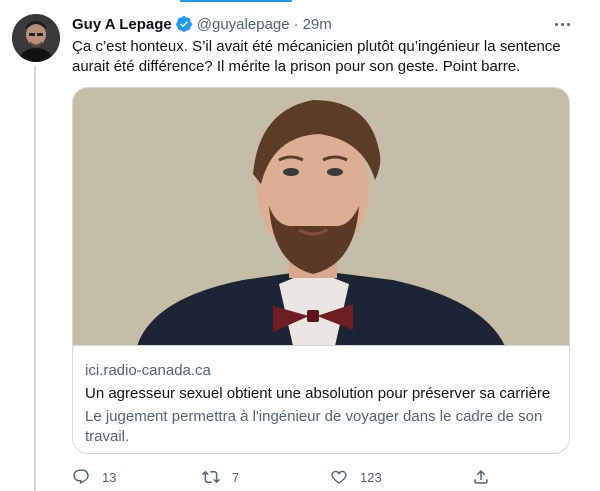 This screenshot has width=600, height=491. I want to click on card-domain: ici.radio-canada.ca, so click(148, 370).